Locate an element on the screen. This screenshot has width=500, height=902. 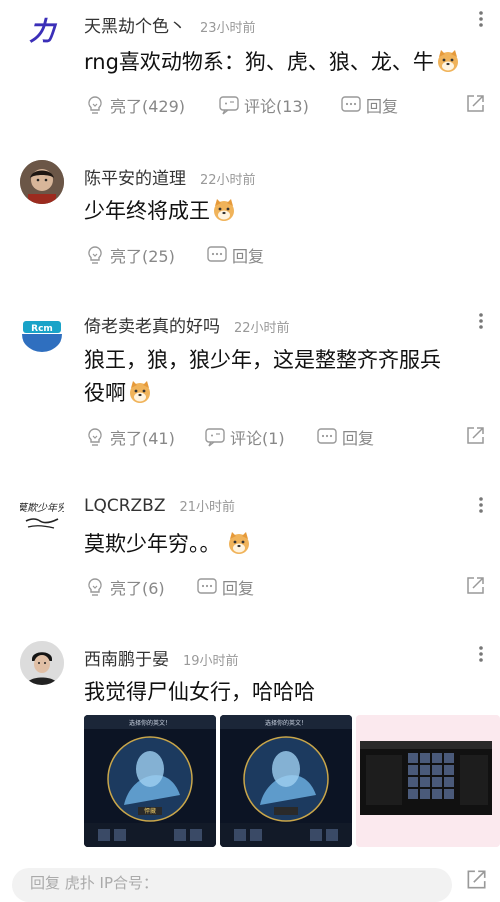
like-button: 亮了(41) is located at coordinates (129, 437).